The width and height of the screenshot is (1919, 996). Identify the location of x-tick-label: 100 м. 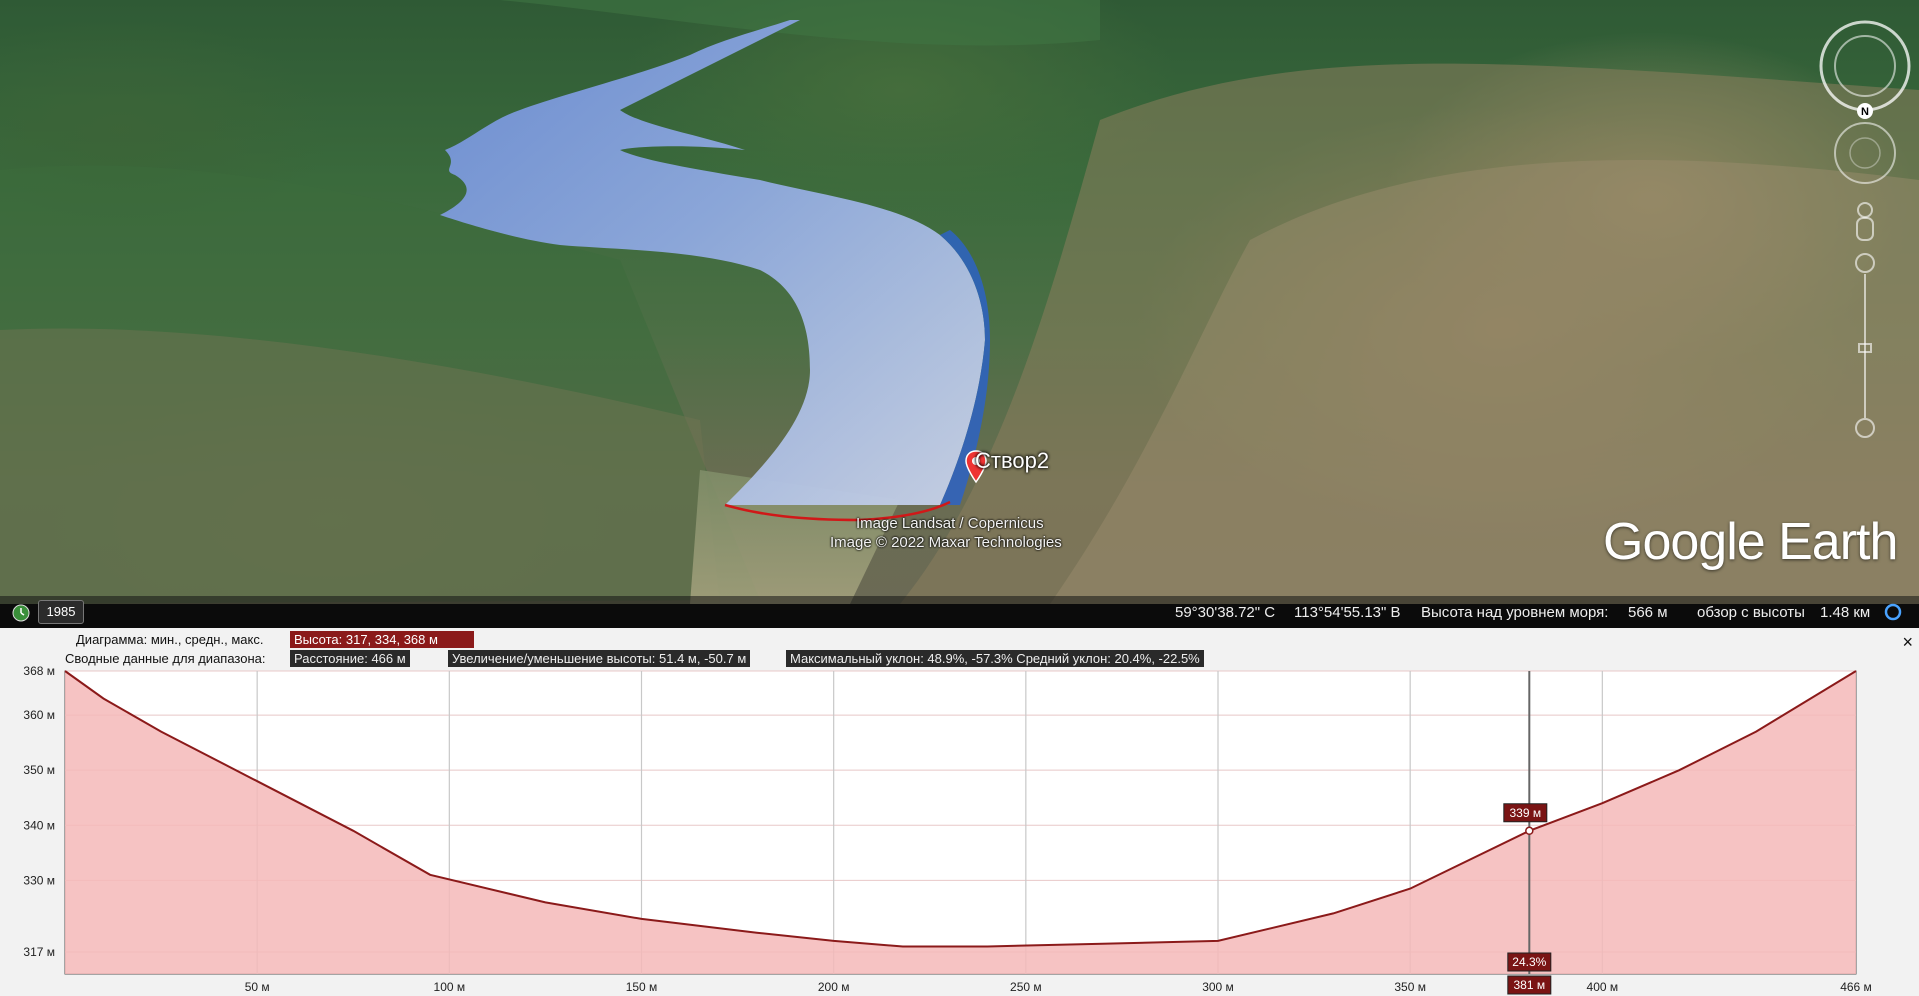
(450, 987).